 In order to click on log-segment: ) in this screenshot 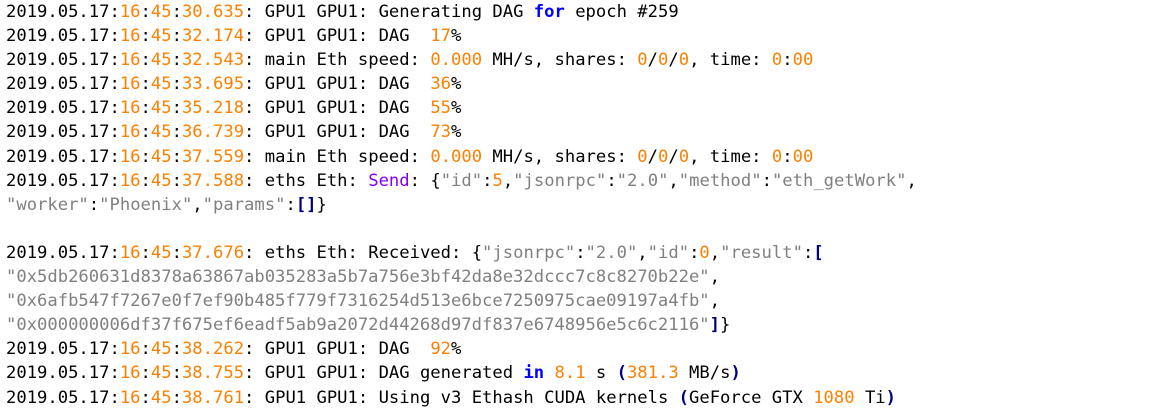, I will do `click(891, 397)`.